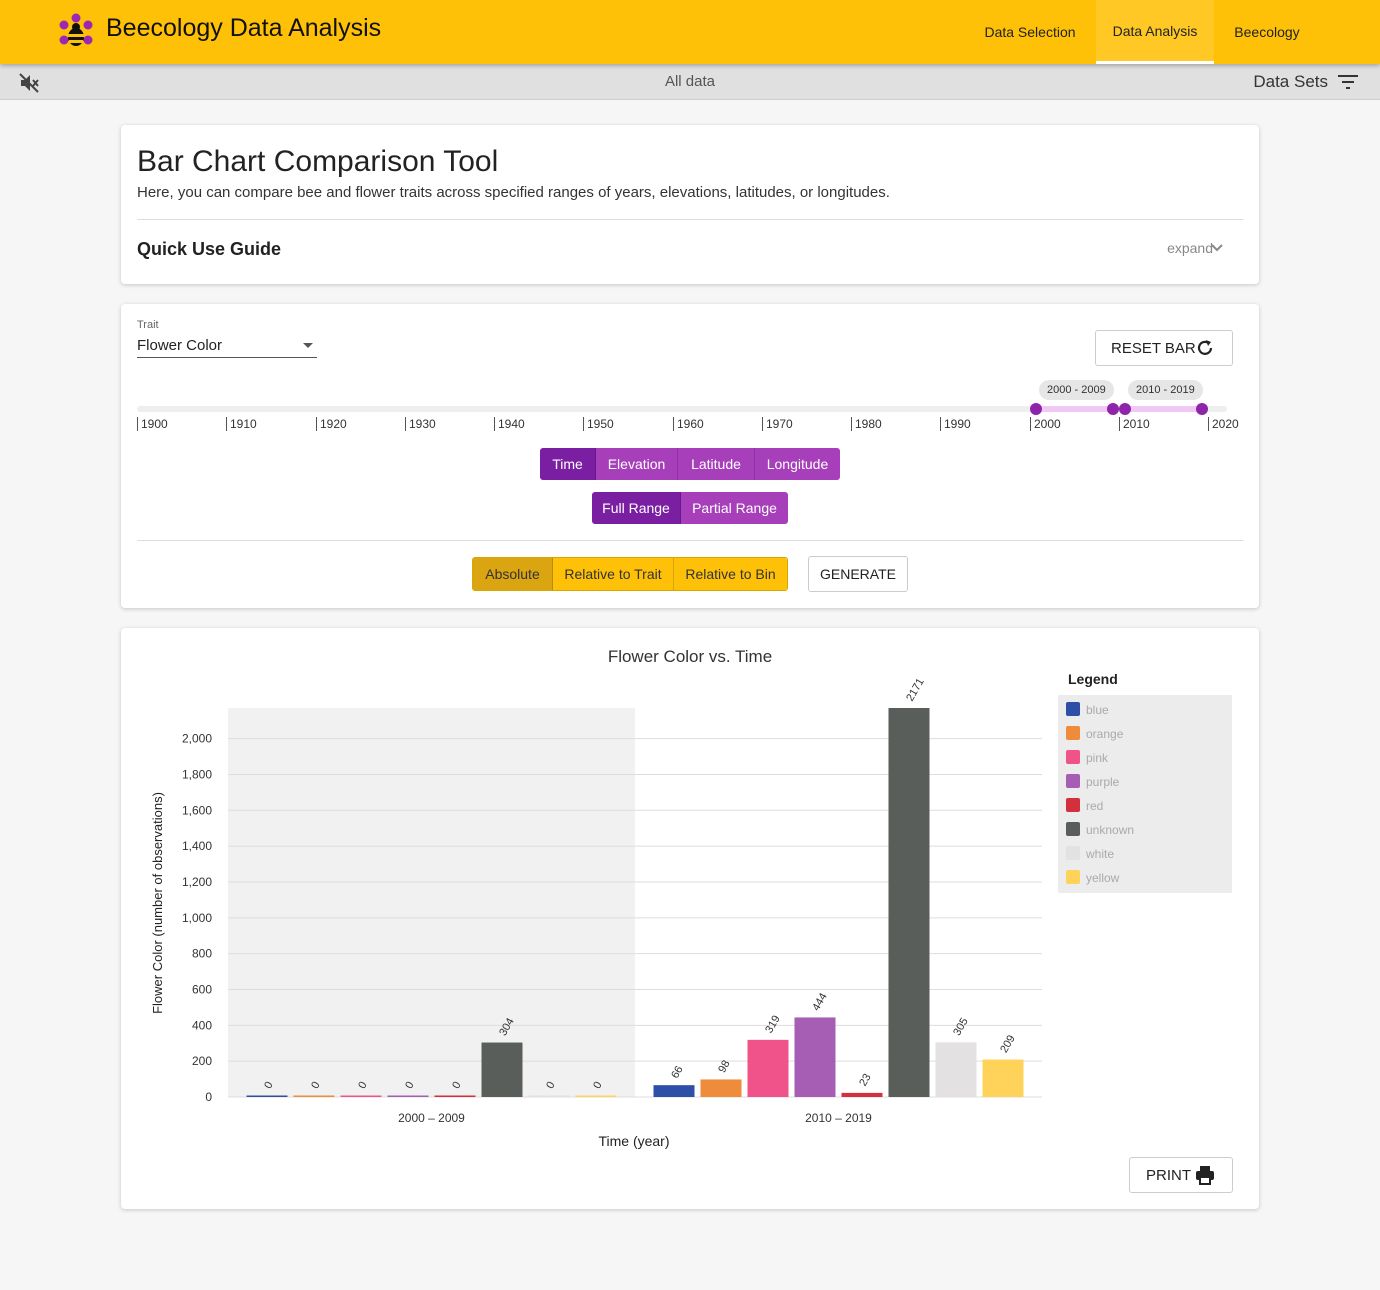  Describe the element at coordinates (1134, 424) in the screenshot. I see `slider-tick: 2010` at that location.